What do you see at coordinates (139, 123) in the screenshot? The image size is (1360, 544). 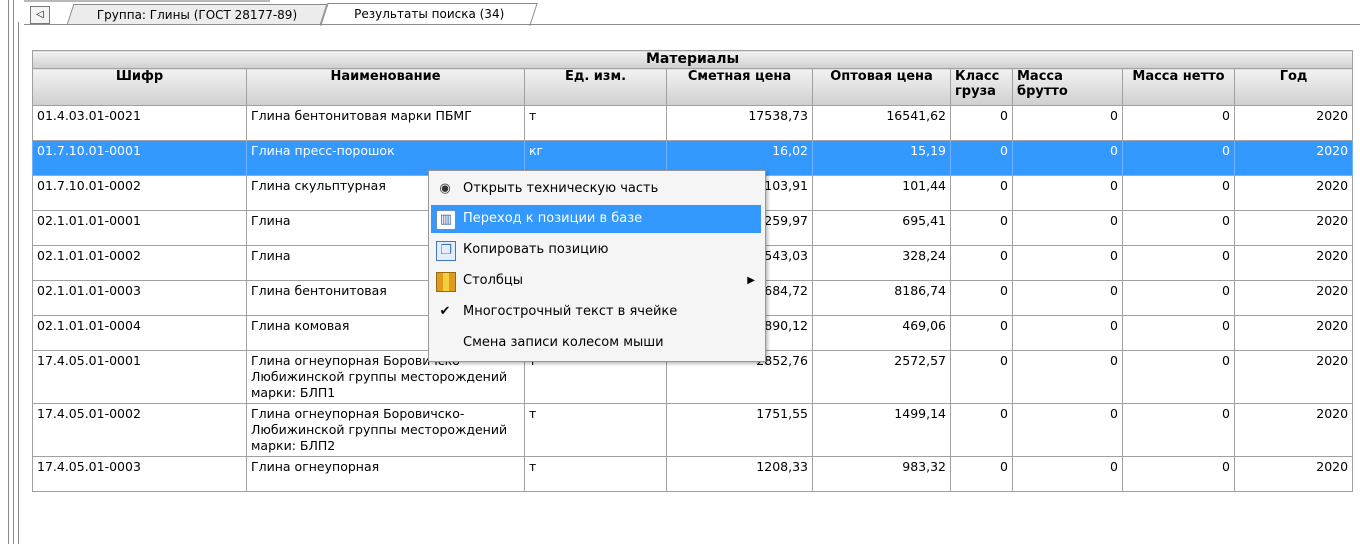 I see `cell-code: 01.4.03.01-0021` at bounding box center [139, 123].